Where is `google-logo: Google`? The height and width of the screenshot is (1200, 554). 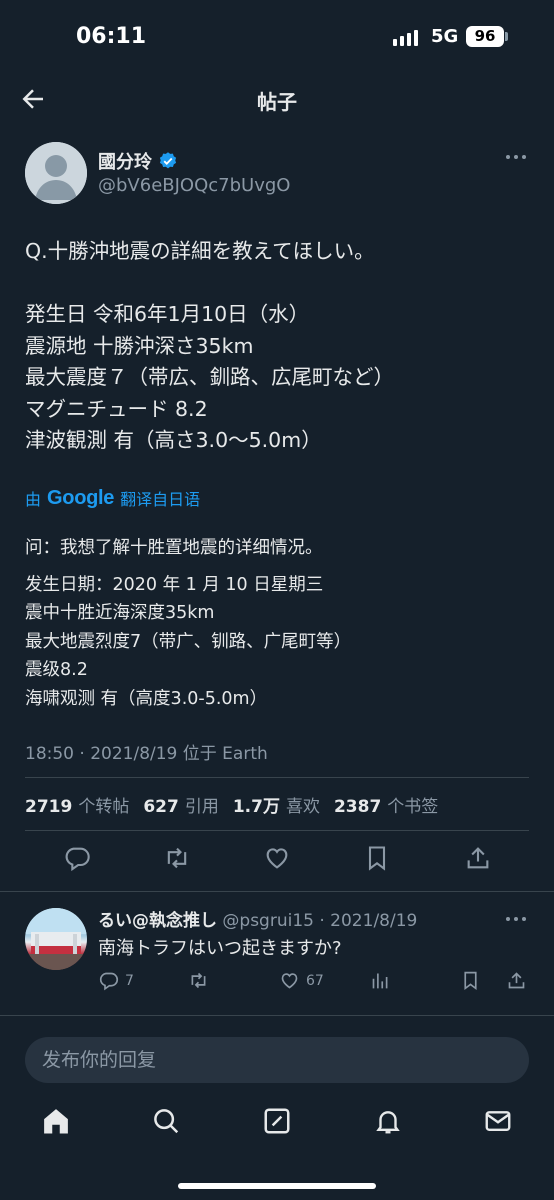
google-logo: Google is located at coordinates (81, 497).